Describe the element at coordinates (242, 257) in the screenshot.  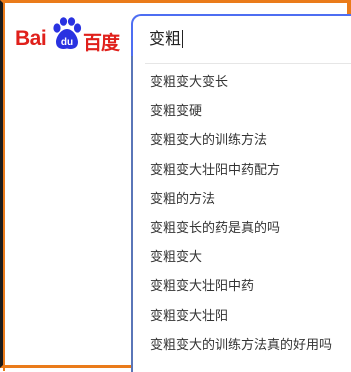
I see `suggestion-item: 变粗变大` at that location.